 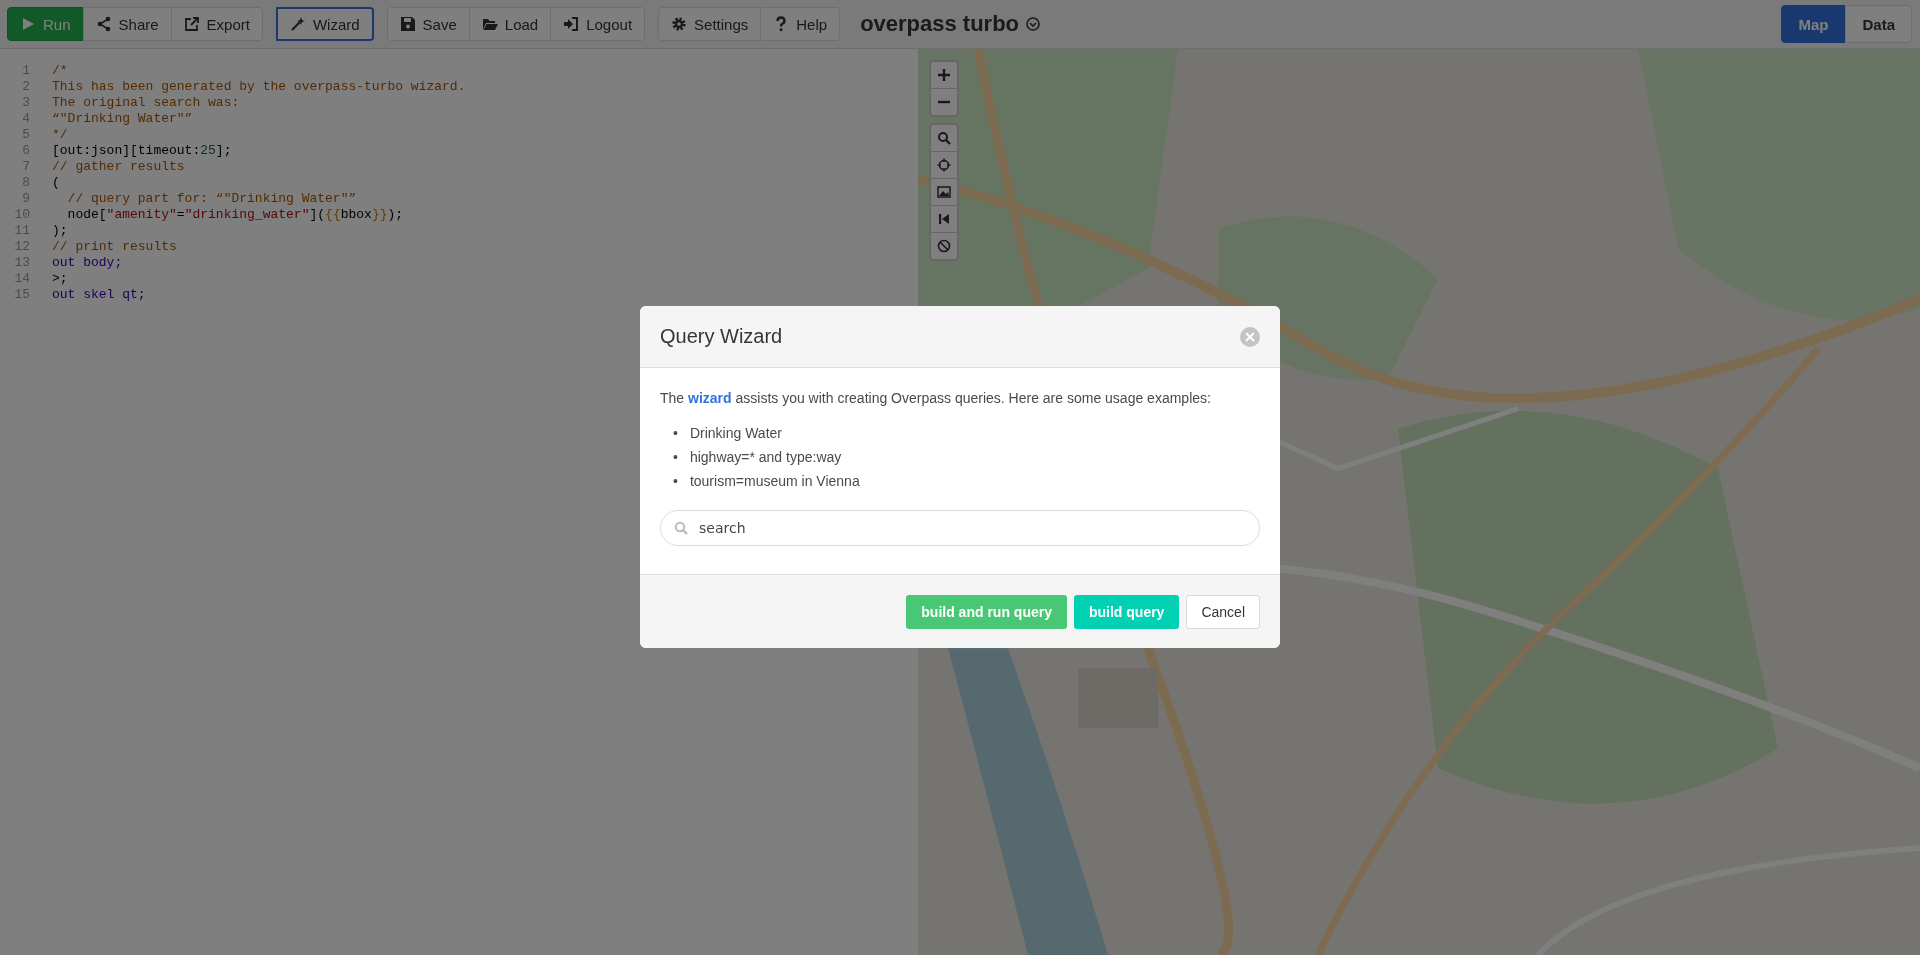 I want to click on skip-back-icon, so click(x=944, y=219).